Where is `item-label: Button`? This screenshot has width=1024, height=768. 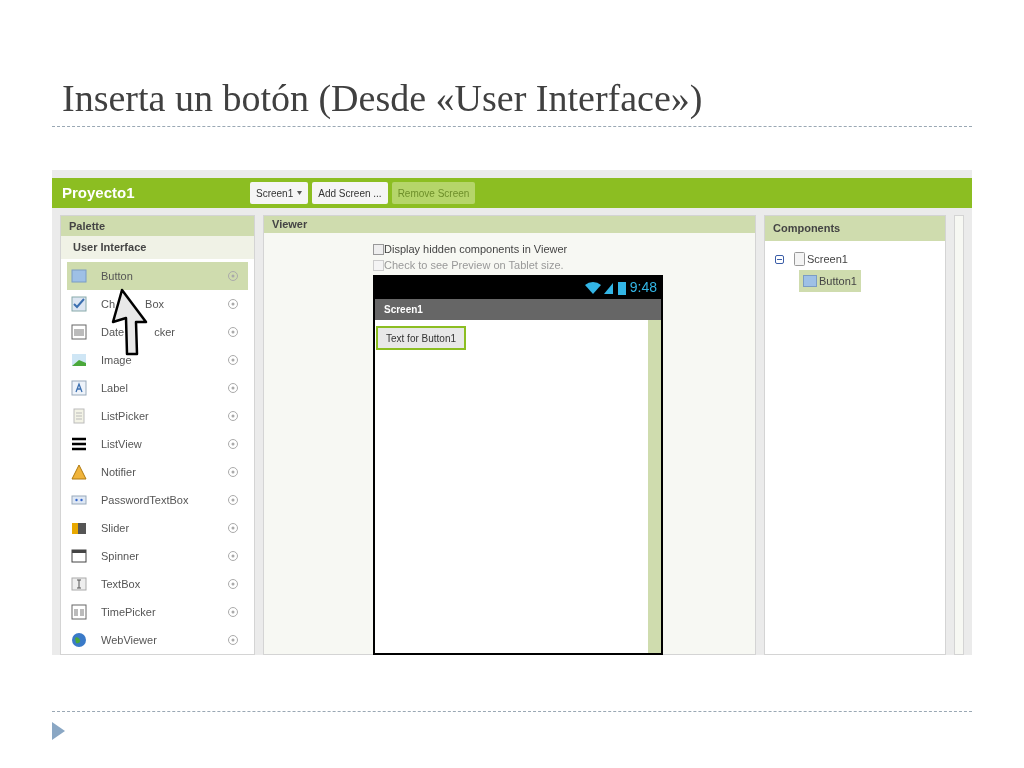
item-label: Button is located at coordinates (117, 276).